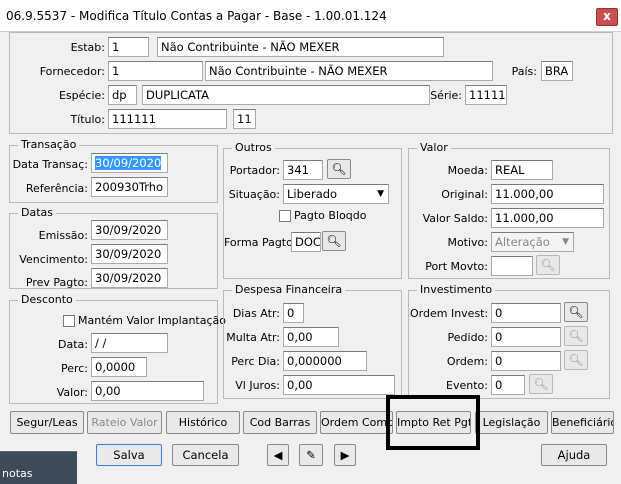 This screenshot has width=621, height=484. Describe the element at coordinates (285, 216) in the screenshot. I see `pagto-bloqdo-checkbox` at that location.